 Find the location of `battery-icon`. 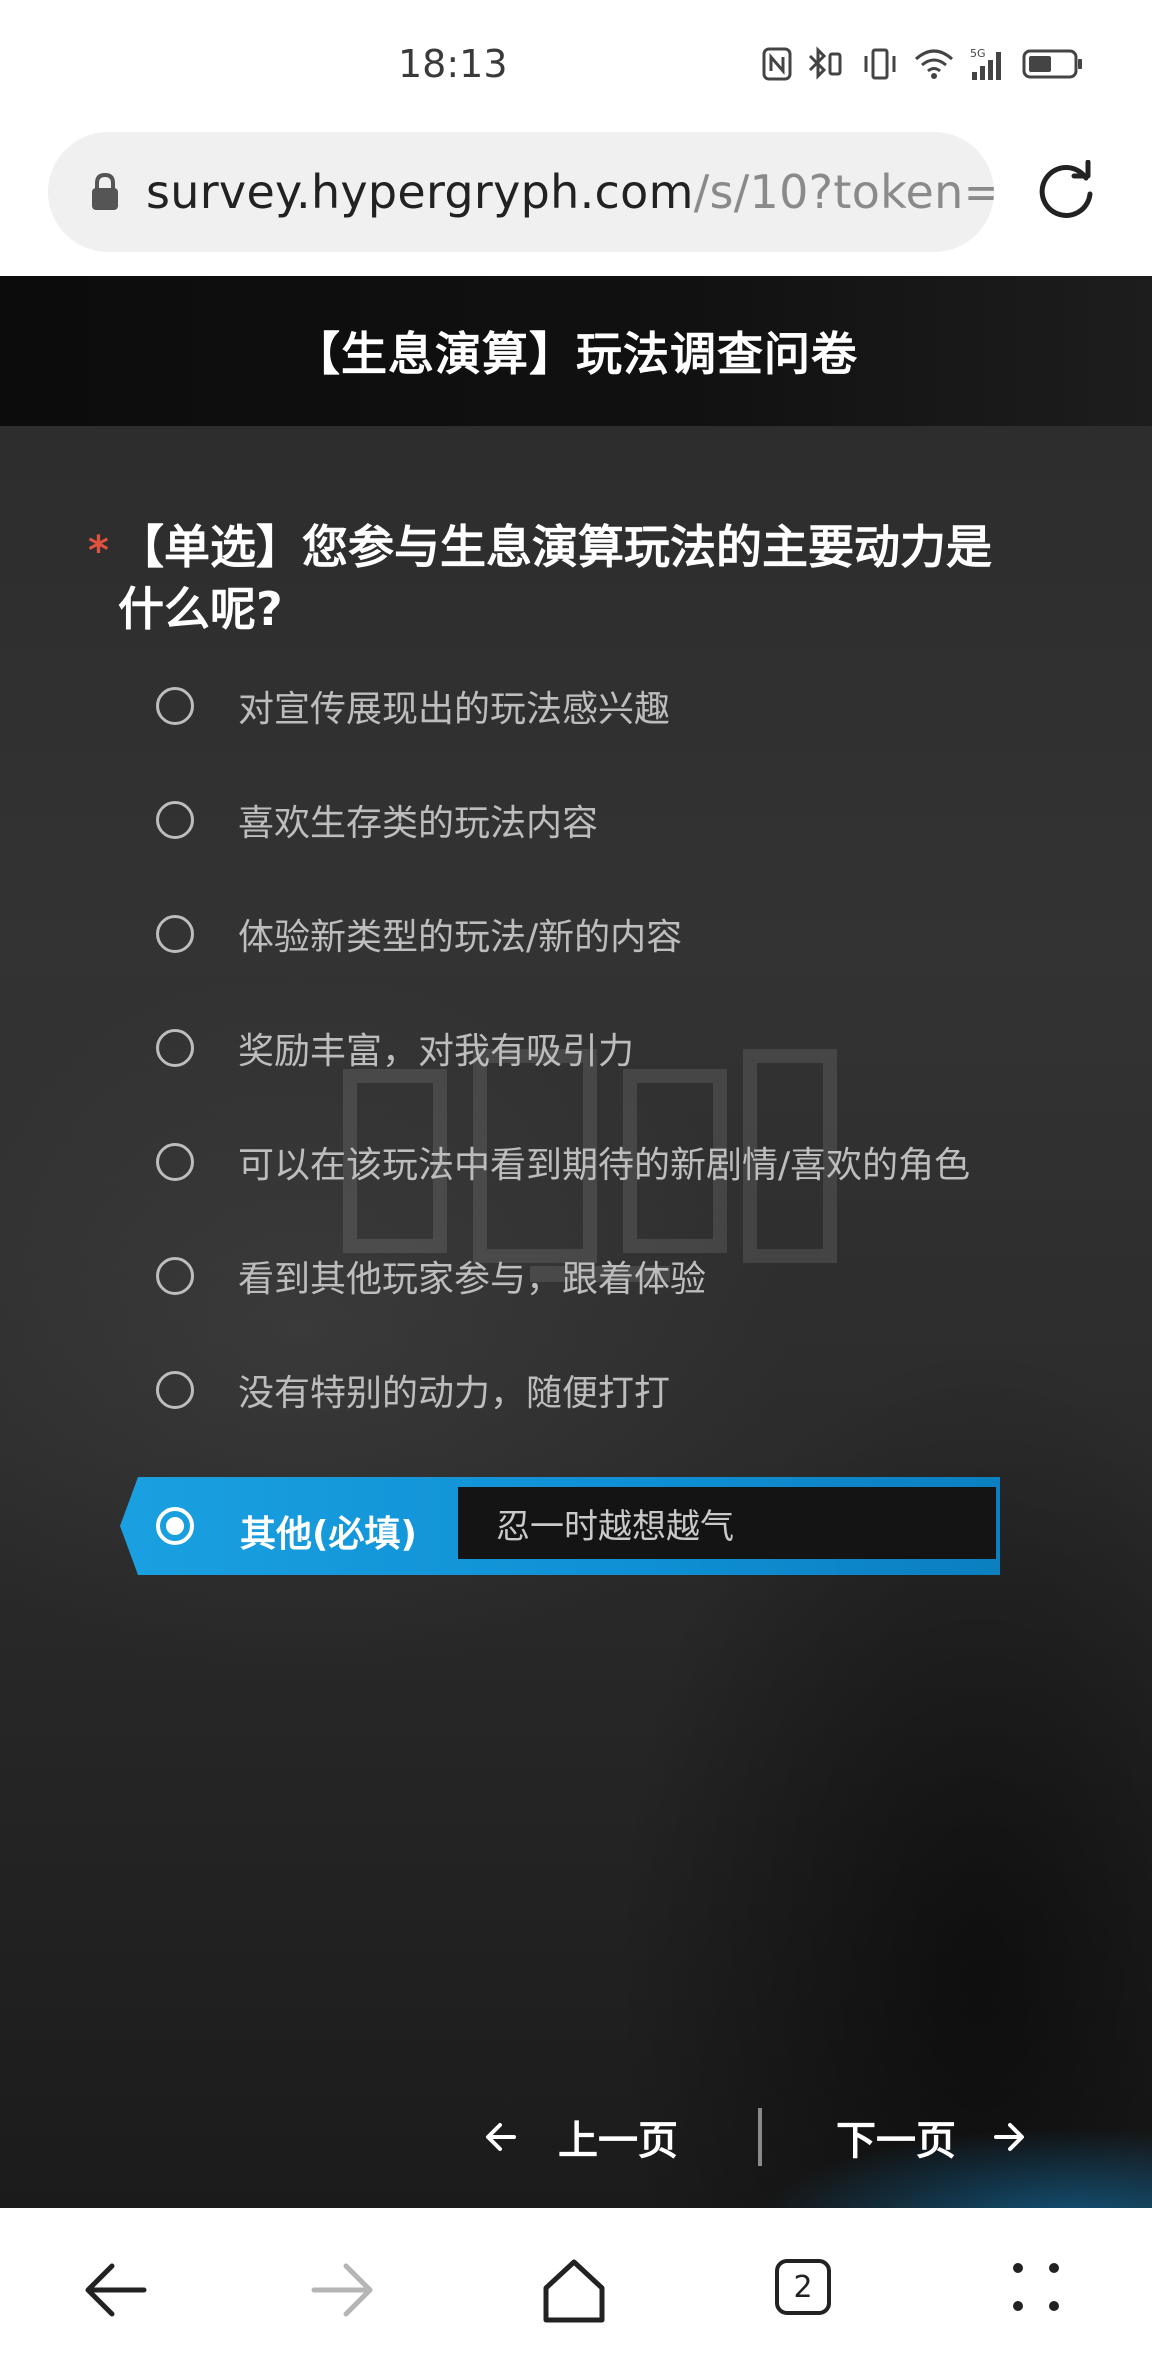

battery-icon is located at coordinates (1052, 64).